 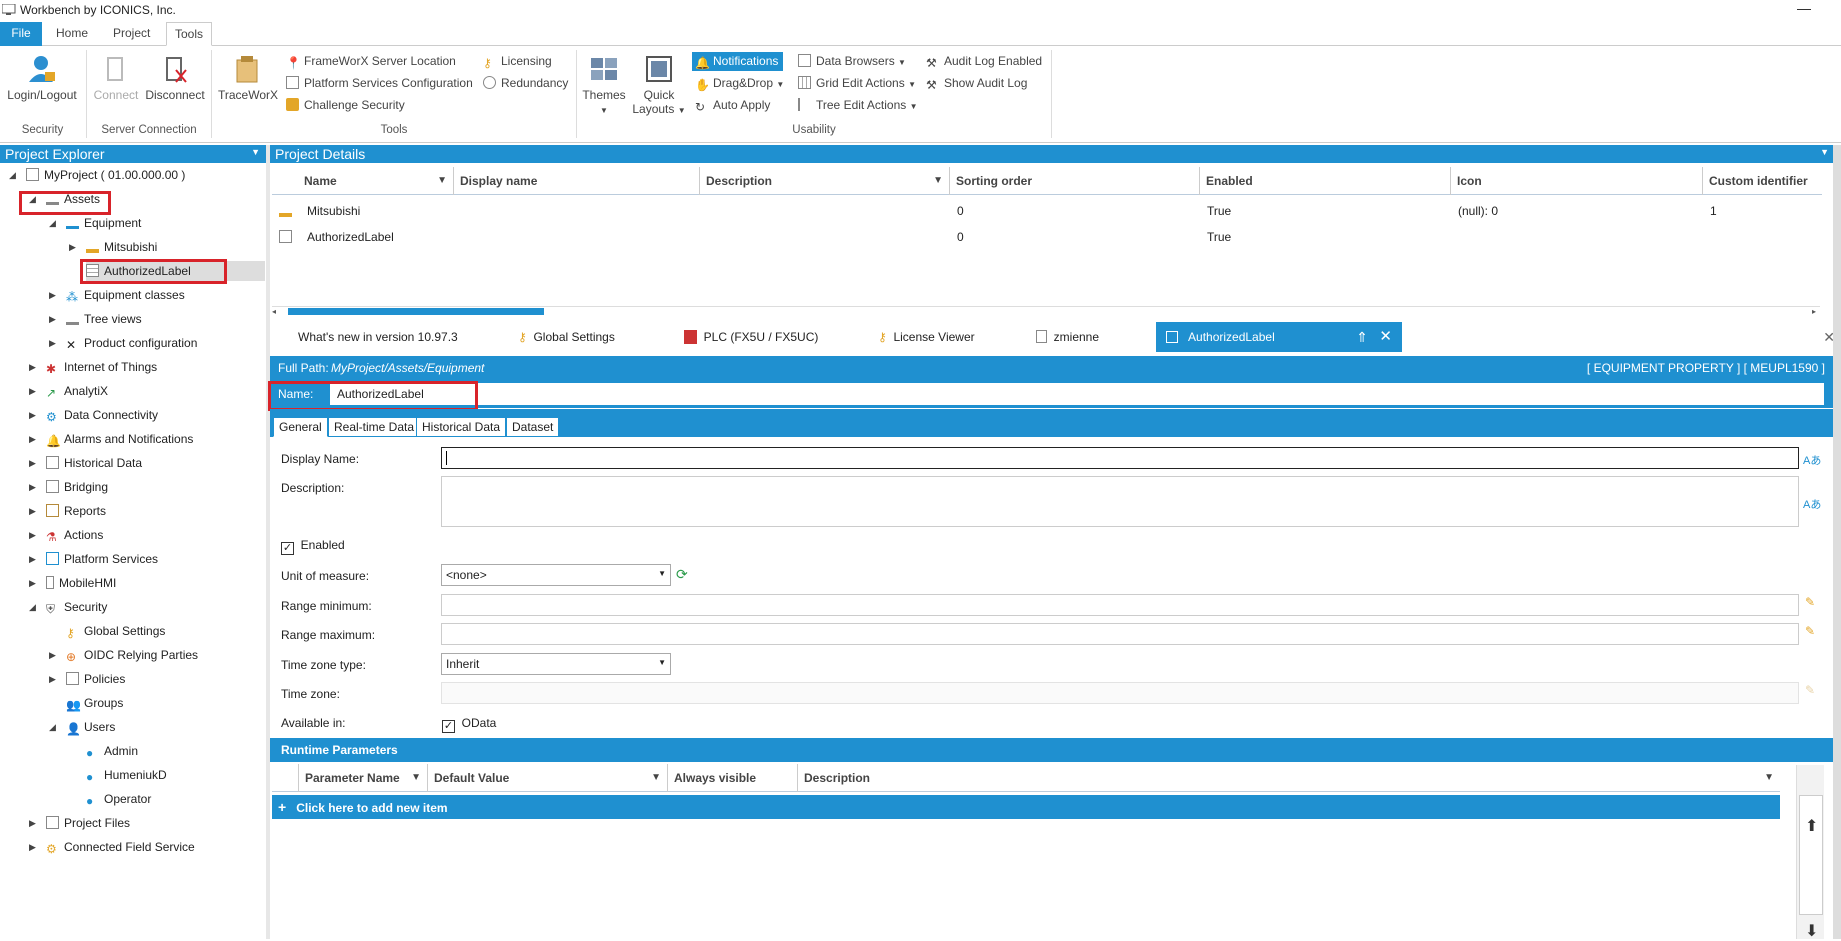 What do you see at coordinates (68, 607) in the screenshot?
I see `tree-node-security: ◢ ⛨ Security` at bounding box center [68, 607].